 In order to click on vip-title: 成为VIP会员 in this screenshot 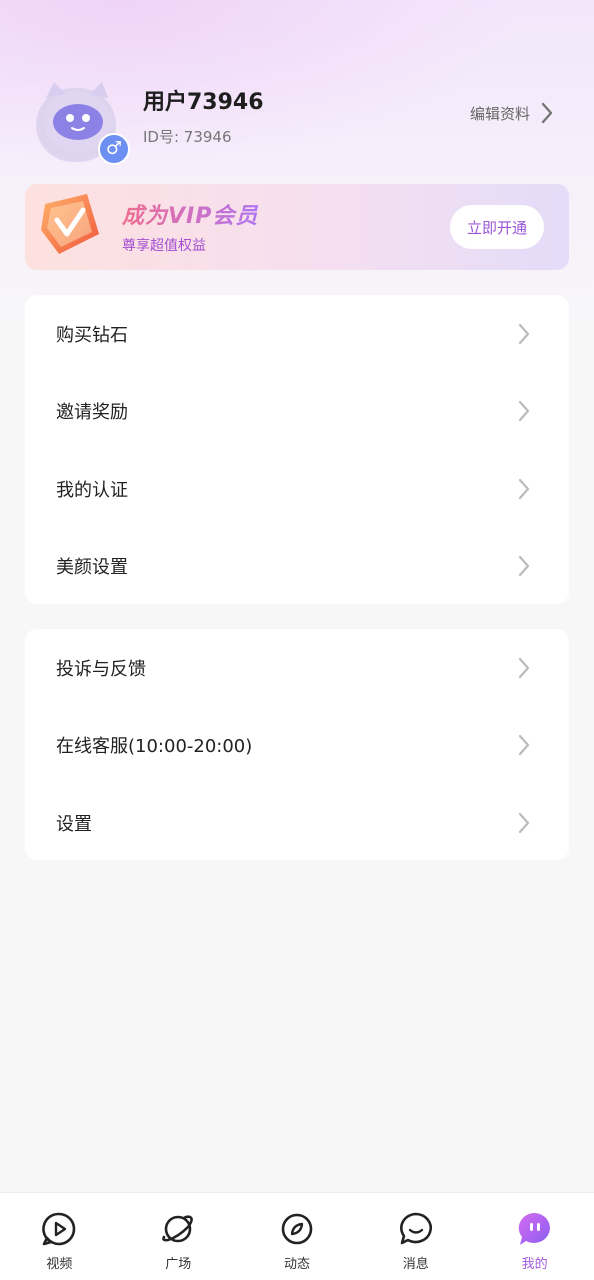, I will do `click(190, 214)`.